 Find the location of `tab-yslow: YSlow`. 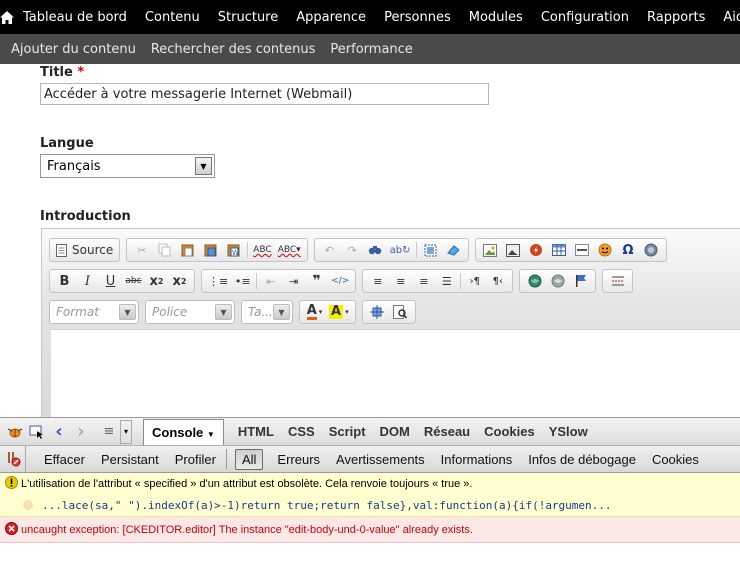

tab-yslow: YSlow is located at coordinates (568, 431).